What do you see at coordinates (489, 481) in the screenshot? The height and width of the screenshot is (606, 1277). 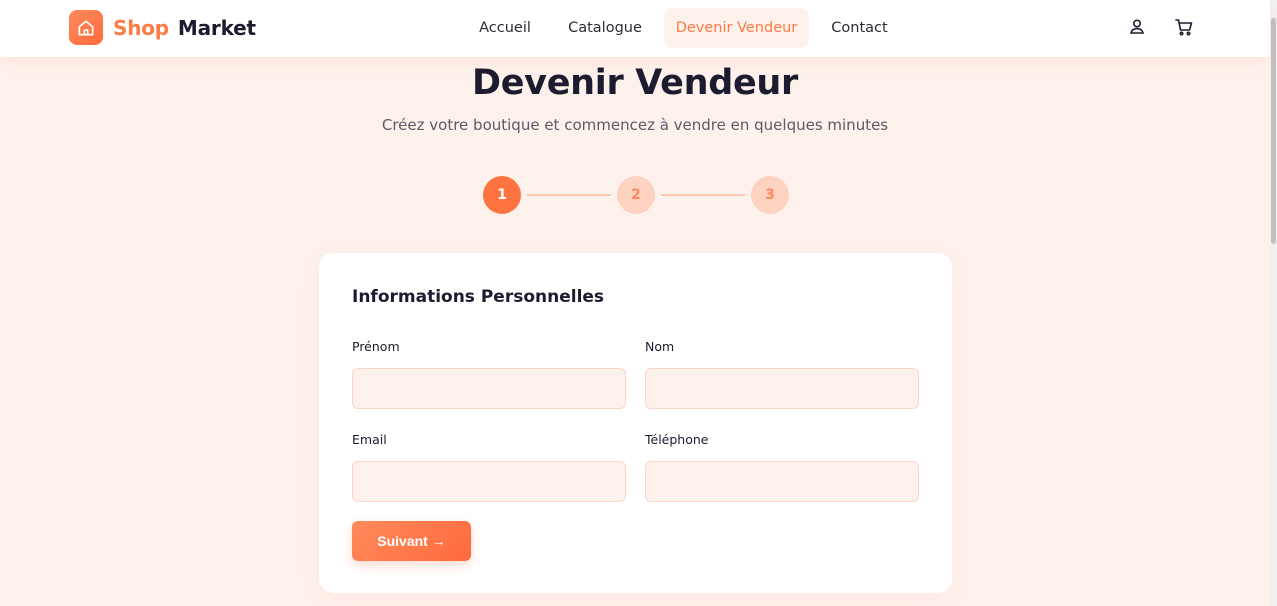 I see `email-field` at bounding box center [489, 481].